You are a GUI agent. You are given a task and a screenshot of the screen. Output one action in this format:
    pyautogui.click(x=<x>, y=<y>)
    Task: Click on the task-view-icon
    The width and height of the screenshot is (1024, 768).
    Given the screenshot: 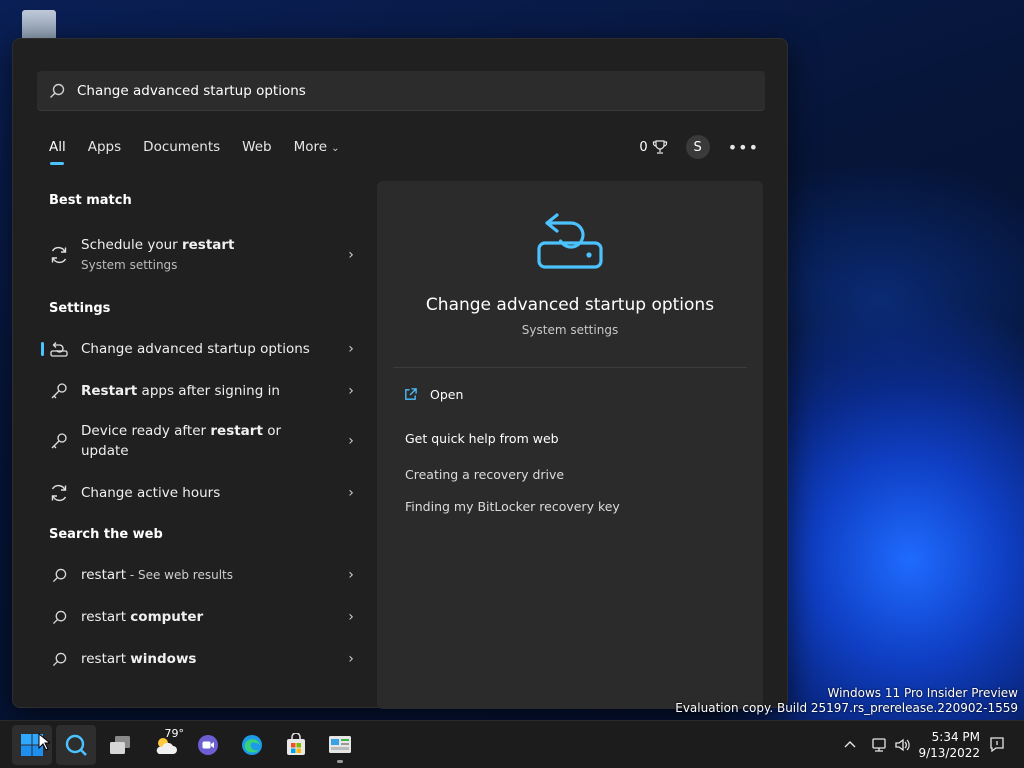 What is the action you would take?
    pyautogui.click(x=120, y=745)
    